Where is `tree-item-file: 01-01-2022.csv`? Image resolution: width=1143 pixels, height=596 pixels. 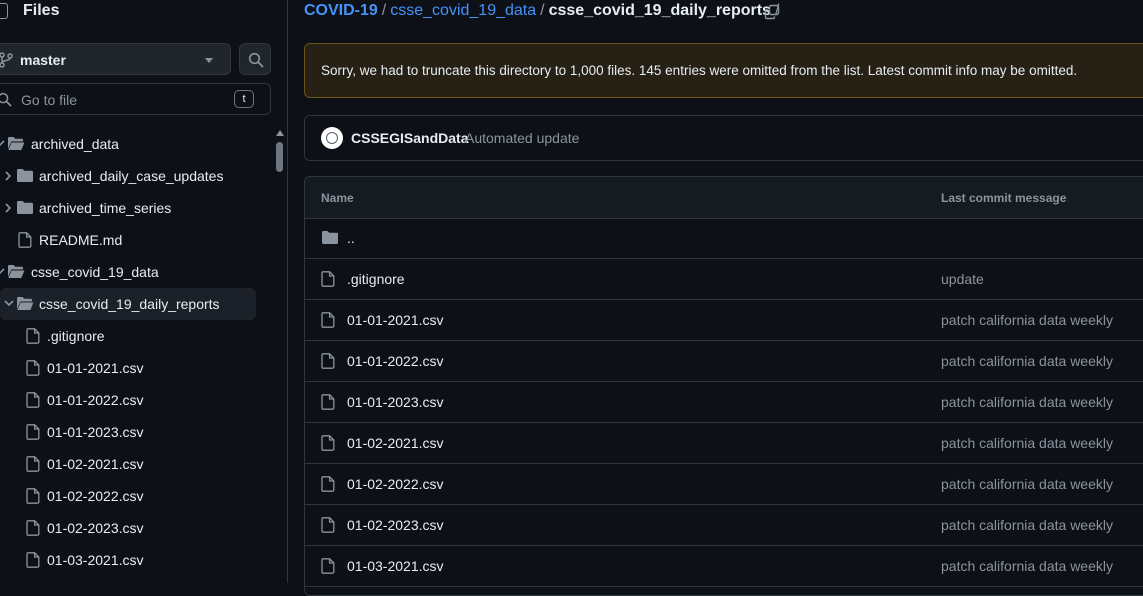 tree-item-file: 01-01-2022.csv is located at coordinates (128, 400).